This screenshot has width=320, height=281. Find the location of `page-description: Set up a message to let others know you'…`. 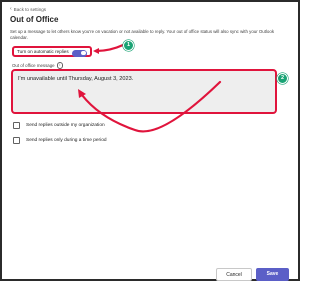

page-description: Set up a message to let others know you'… is located at coordinates (142, 34).